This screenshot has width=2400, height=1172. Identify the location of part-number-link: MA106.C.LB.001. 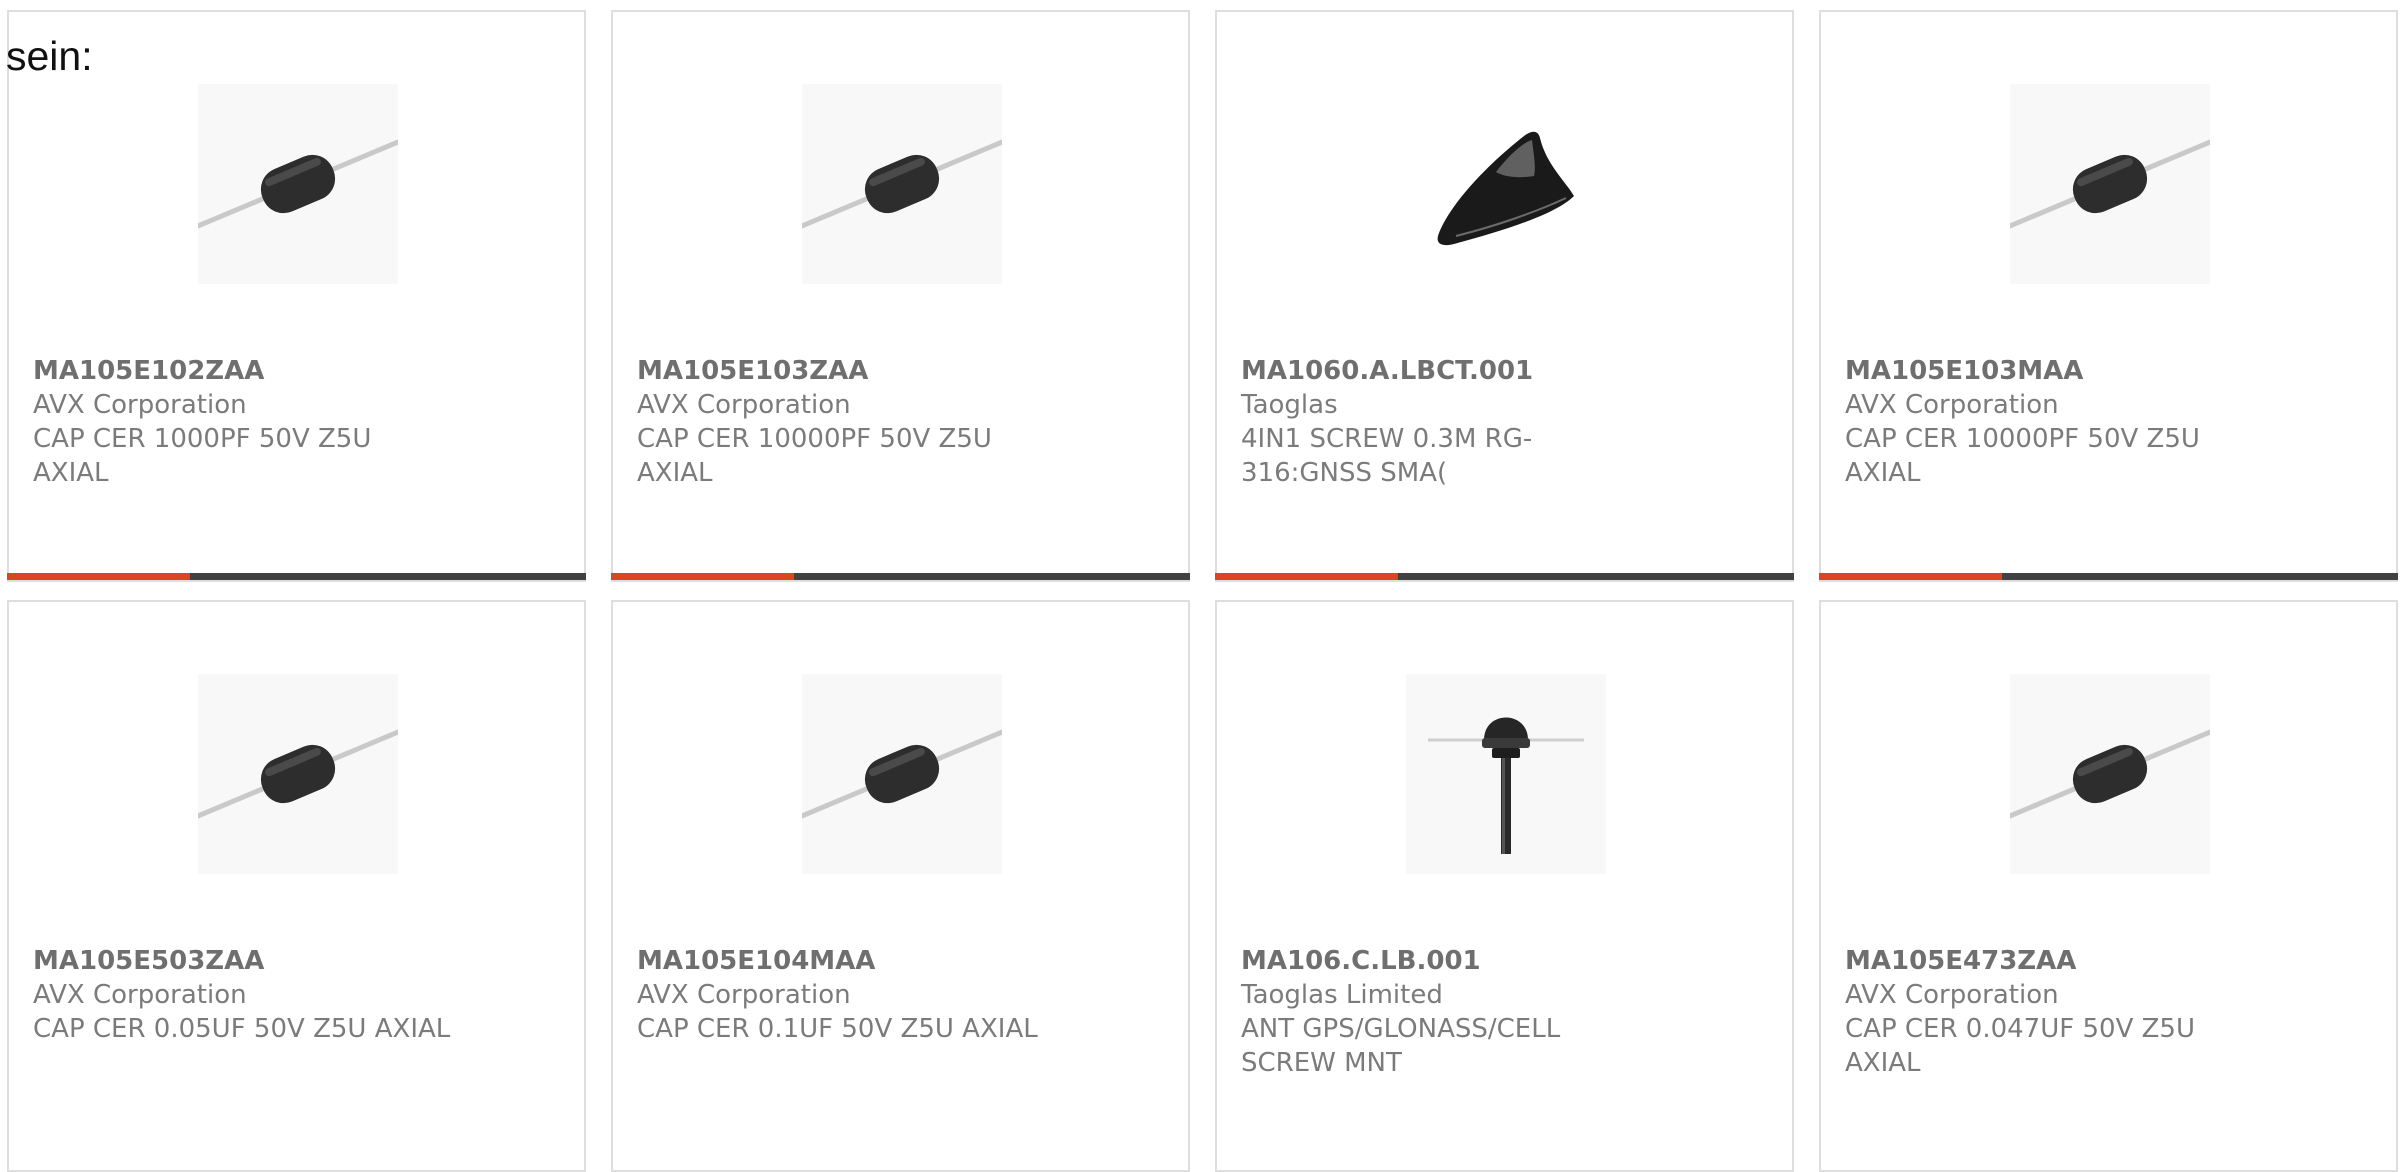
(1491, 961).